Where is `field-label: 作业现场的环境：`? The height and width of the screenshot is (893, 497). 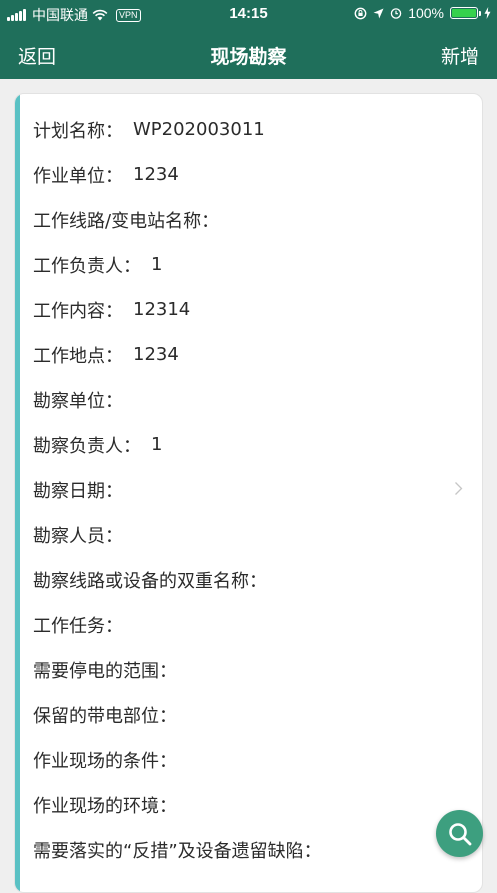 field-label: 作业现场的环境： is located at coordinates (105, 806).